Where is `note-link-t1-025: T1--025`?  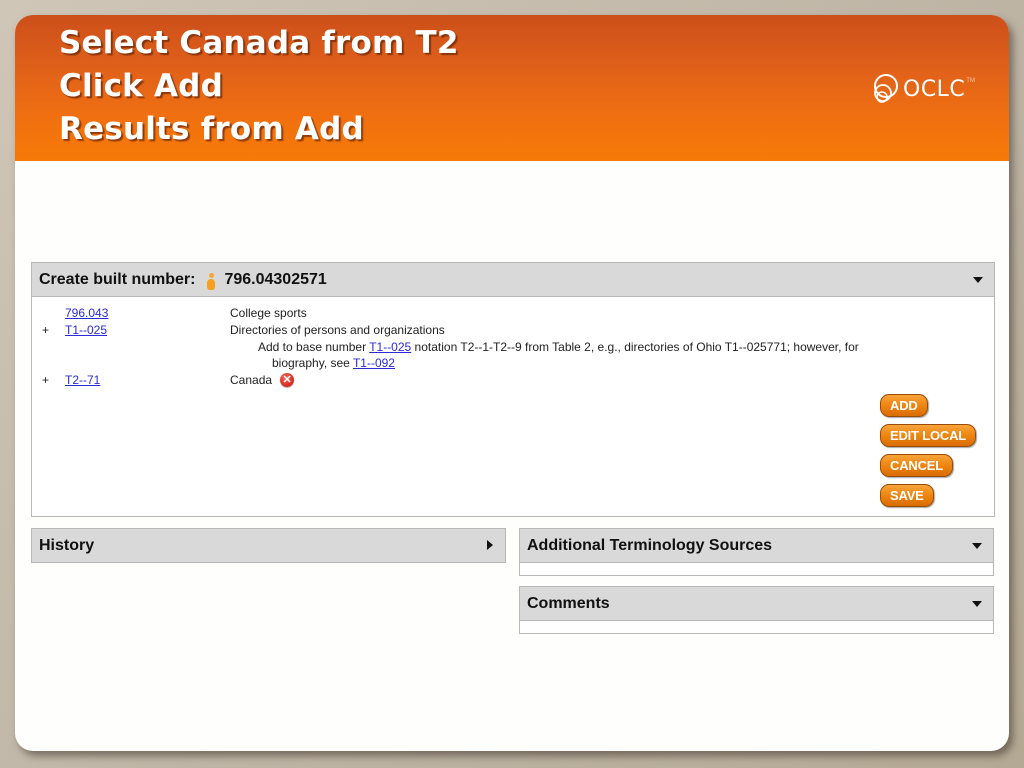
note-link-t1-025: T1--025 is located at coordinates (390, 347).